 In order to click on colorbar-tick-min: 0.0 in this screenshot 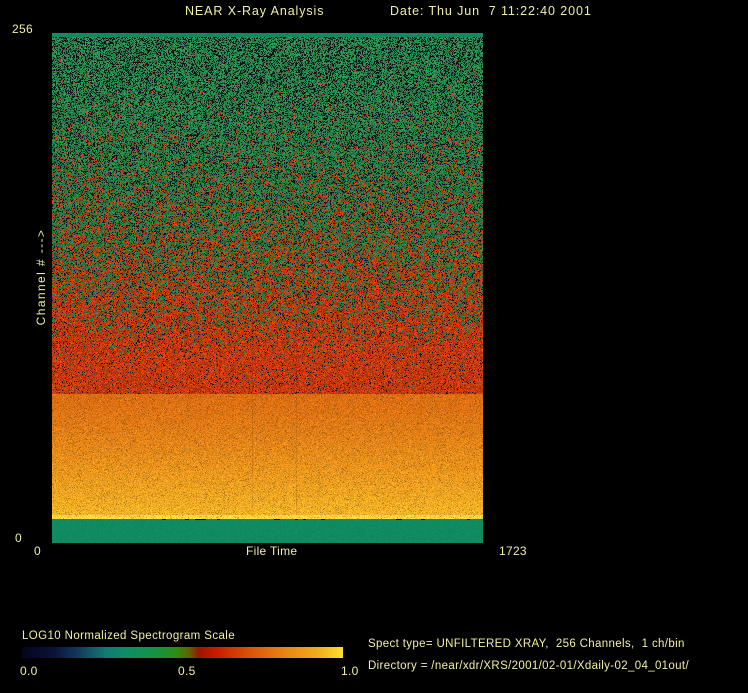, I will do `click(29, 671)`.